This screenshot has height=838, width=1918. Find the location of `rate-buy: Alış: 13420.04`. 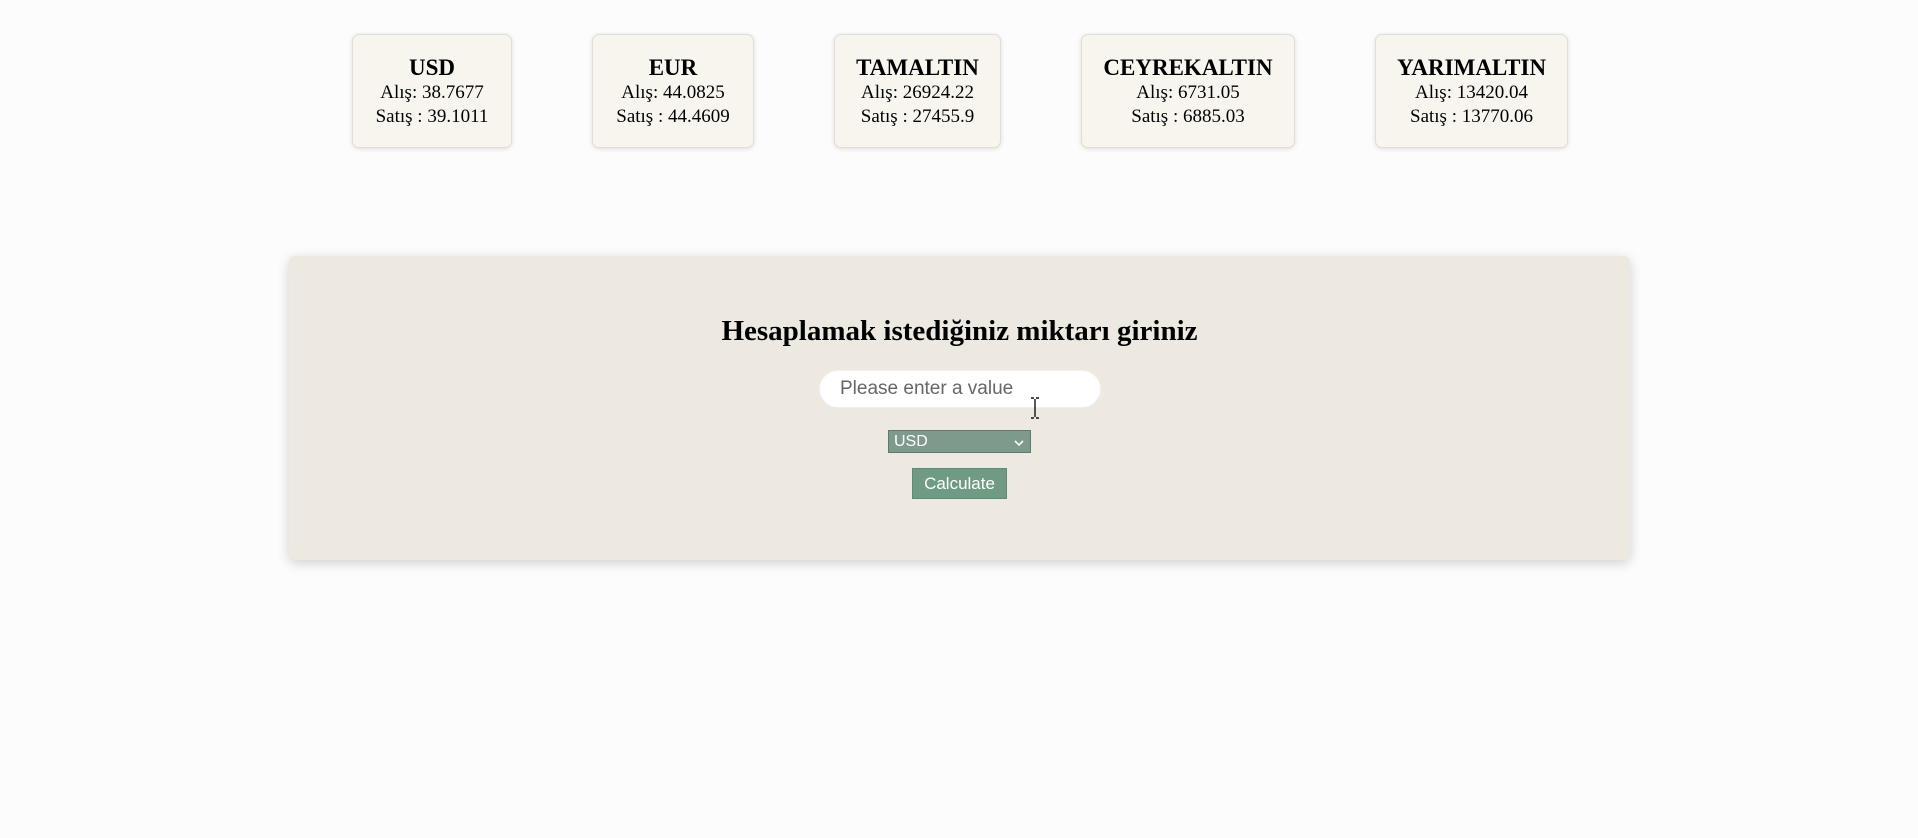

rate-buy: Alış: 13420.04 is located at coordinates (1471, 92).